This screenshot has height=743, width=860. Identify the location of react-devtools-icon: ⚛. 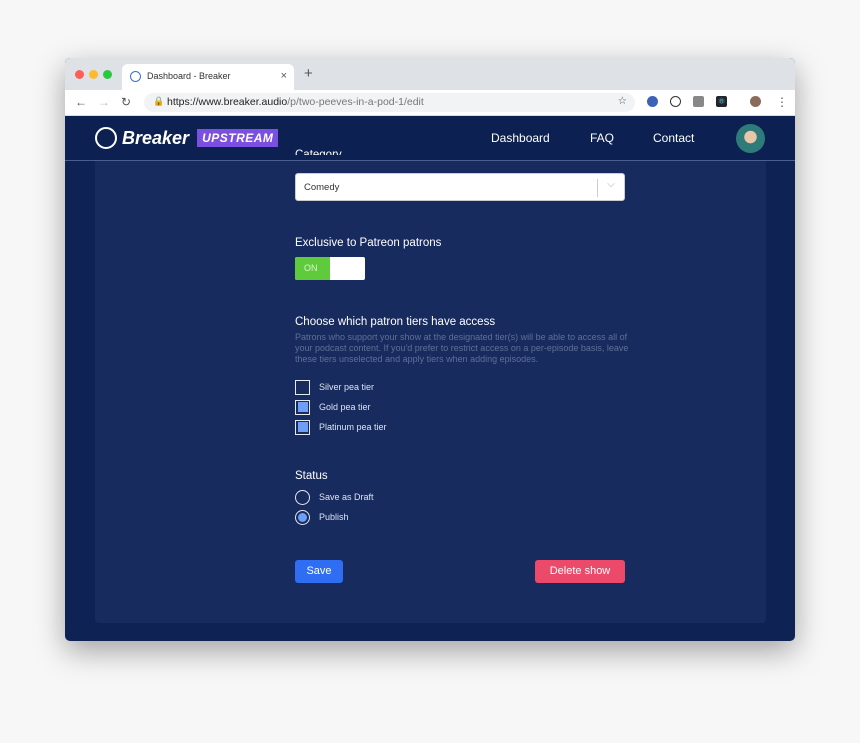
(721, 101).